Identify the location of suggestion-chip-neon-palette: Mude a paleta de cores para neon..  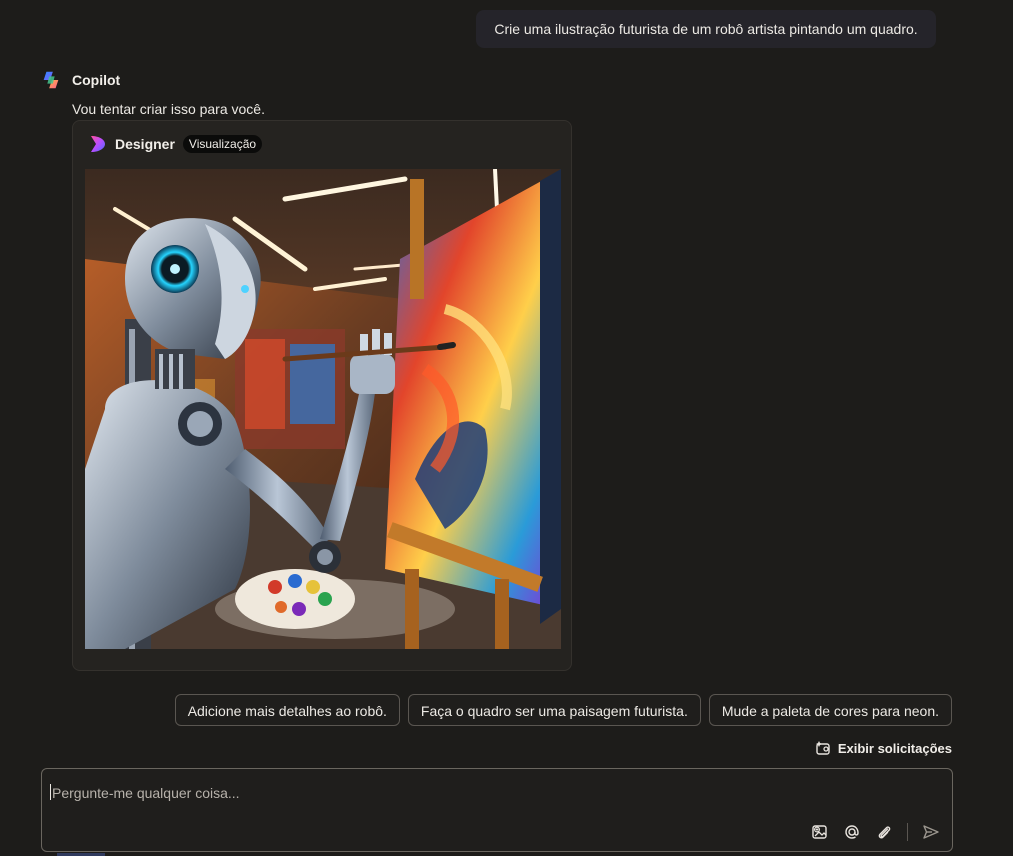
(830, 710).